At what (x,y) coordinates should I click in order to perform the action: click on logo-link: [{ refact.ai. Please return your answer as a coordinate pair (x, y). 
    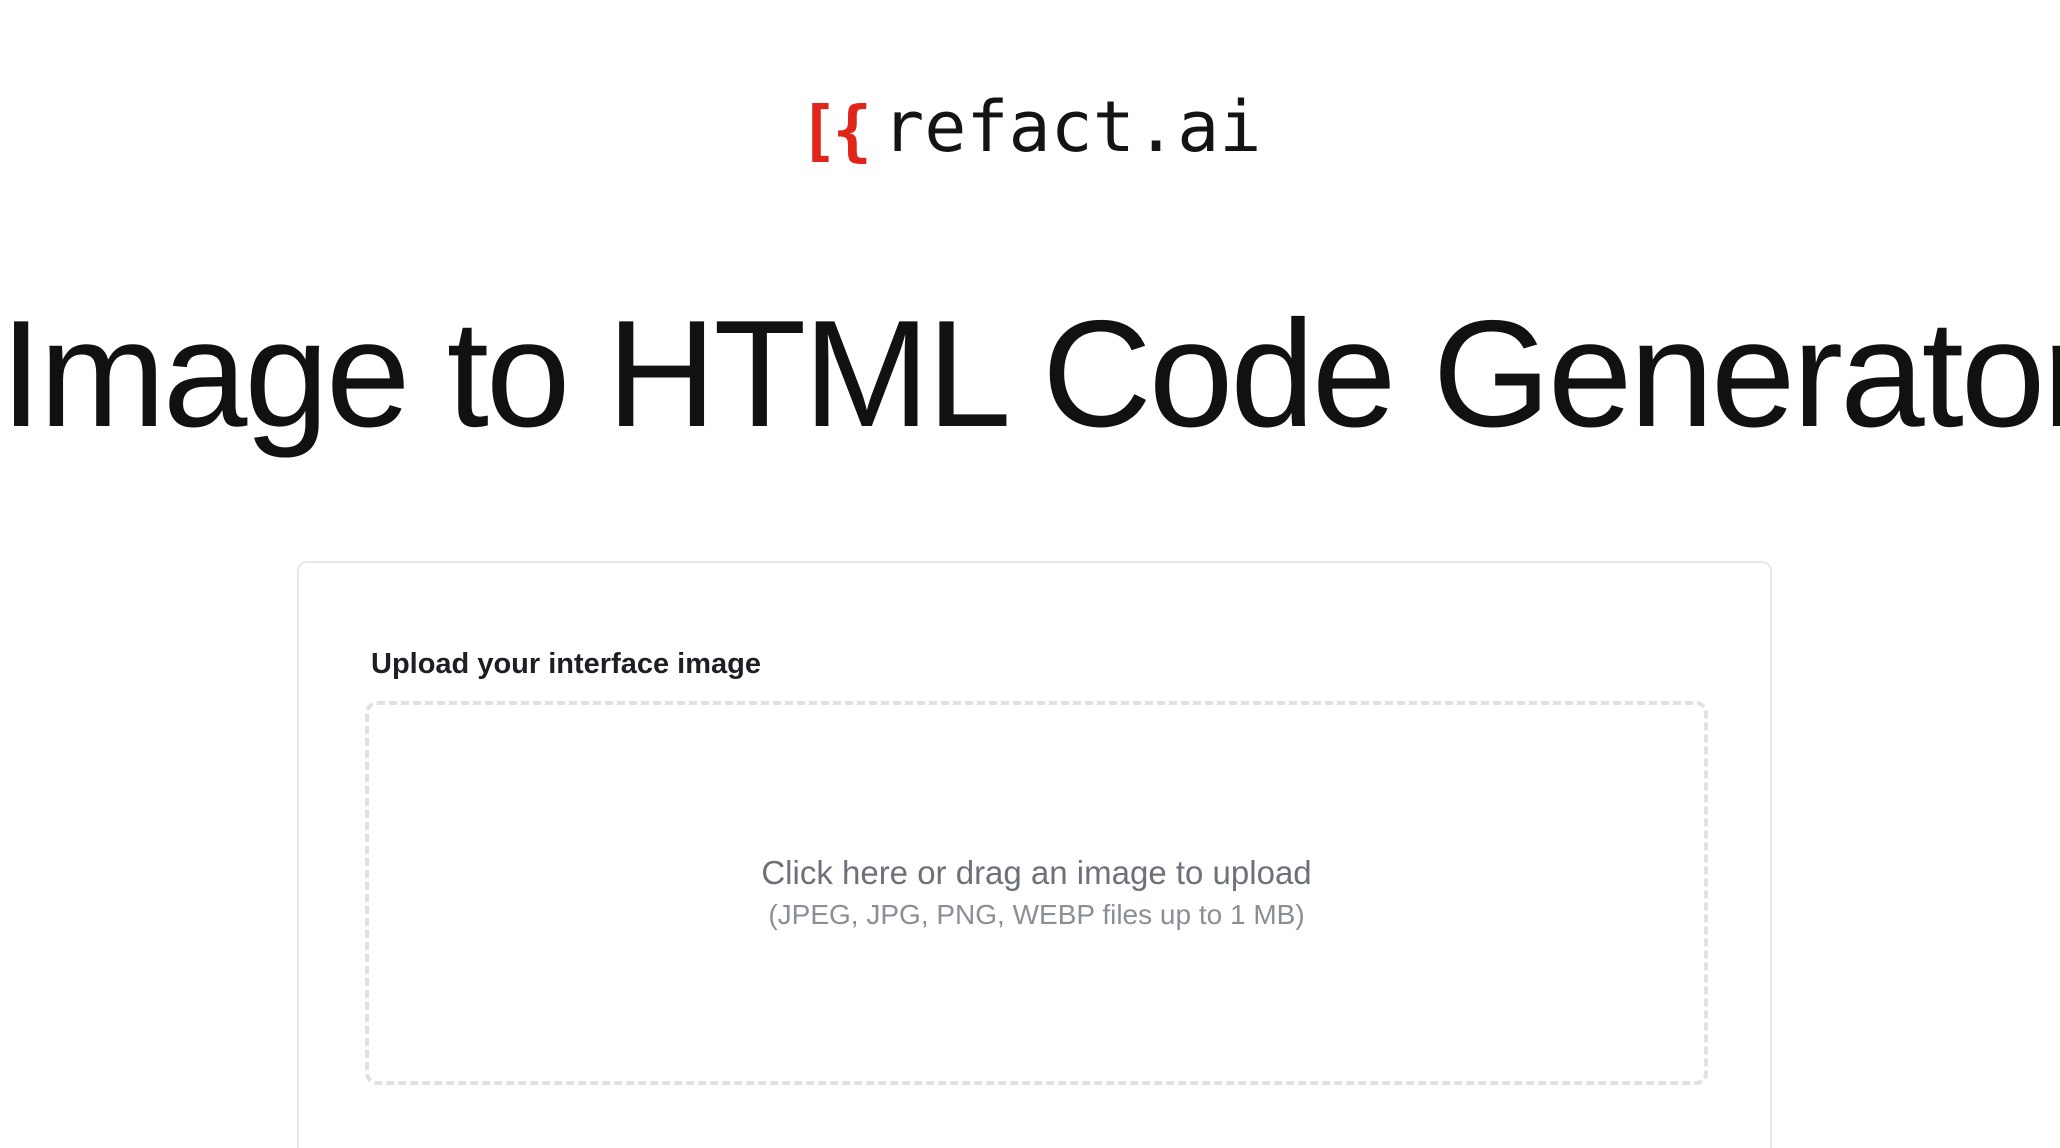
    Looking at the image, I should click on (1030, 127).